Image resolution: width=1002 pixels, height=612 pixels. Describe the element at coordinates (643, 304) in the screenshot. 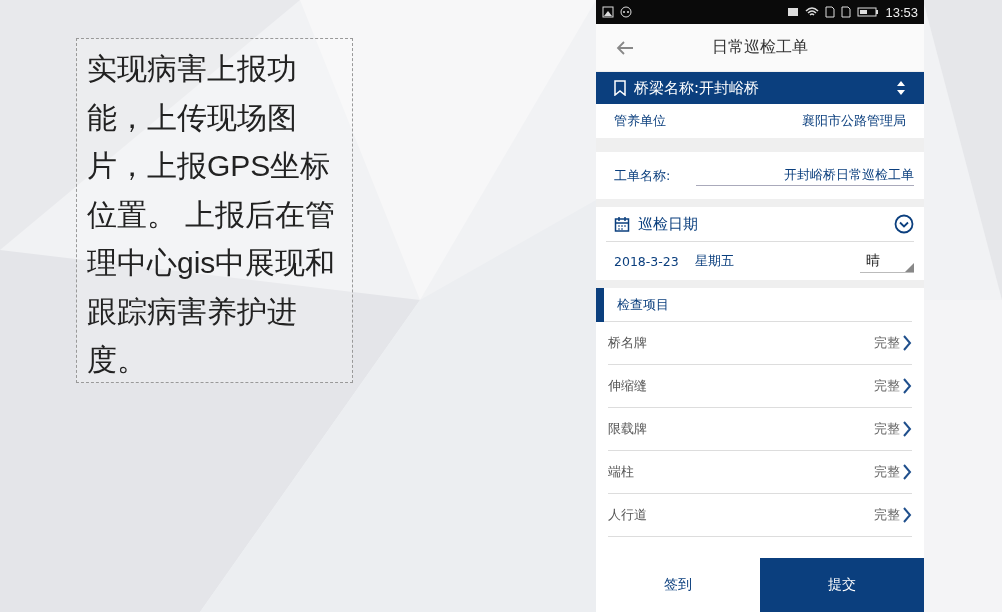

I see `section-title: 检查项目` at that location.